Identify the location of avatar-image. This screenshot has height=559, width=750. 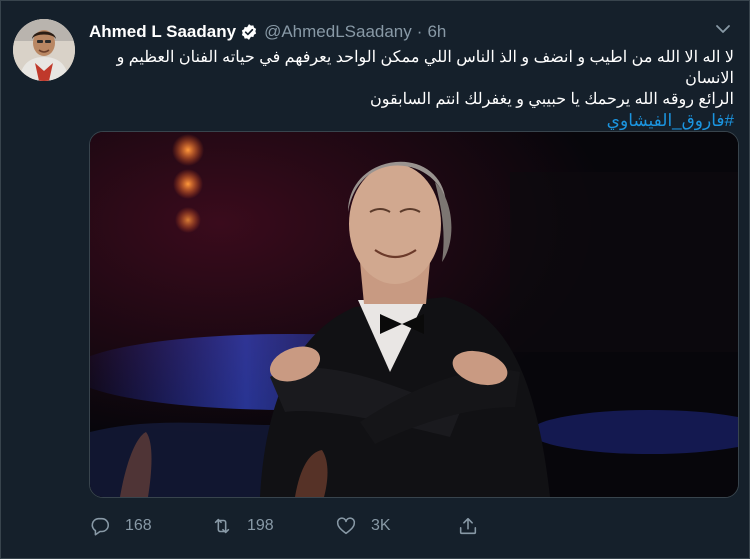
(44, 50).